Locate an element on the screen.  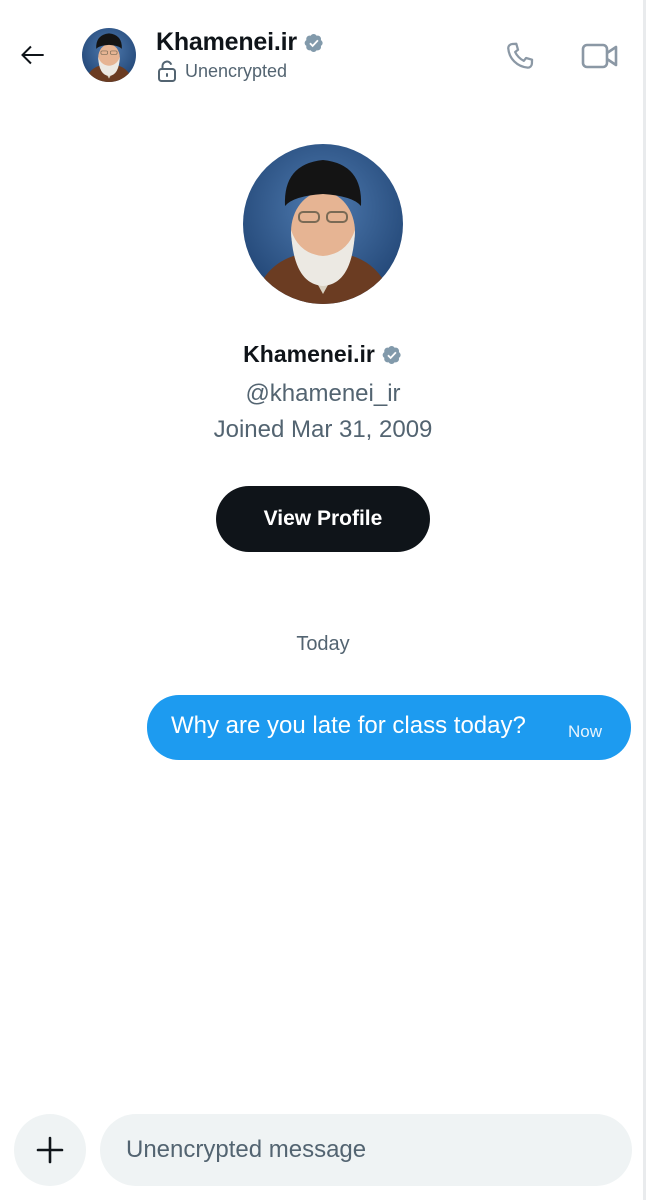
conversation-header: Khamenei.ir Unencrypted is located at coordinates (323, 55).